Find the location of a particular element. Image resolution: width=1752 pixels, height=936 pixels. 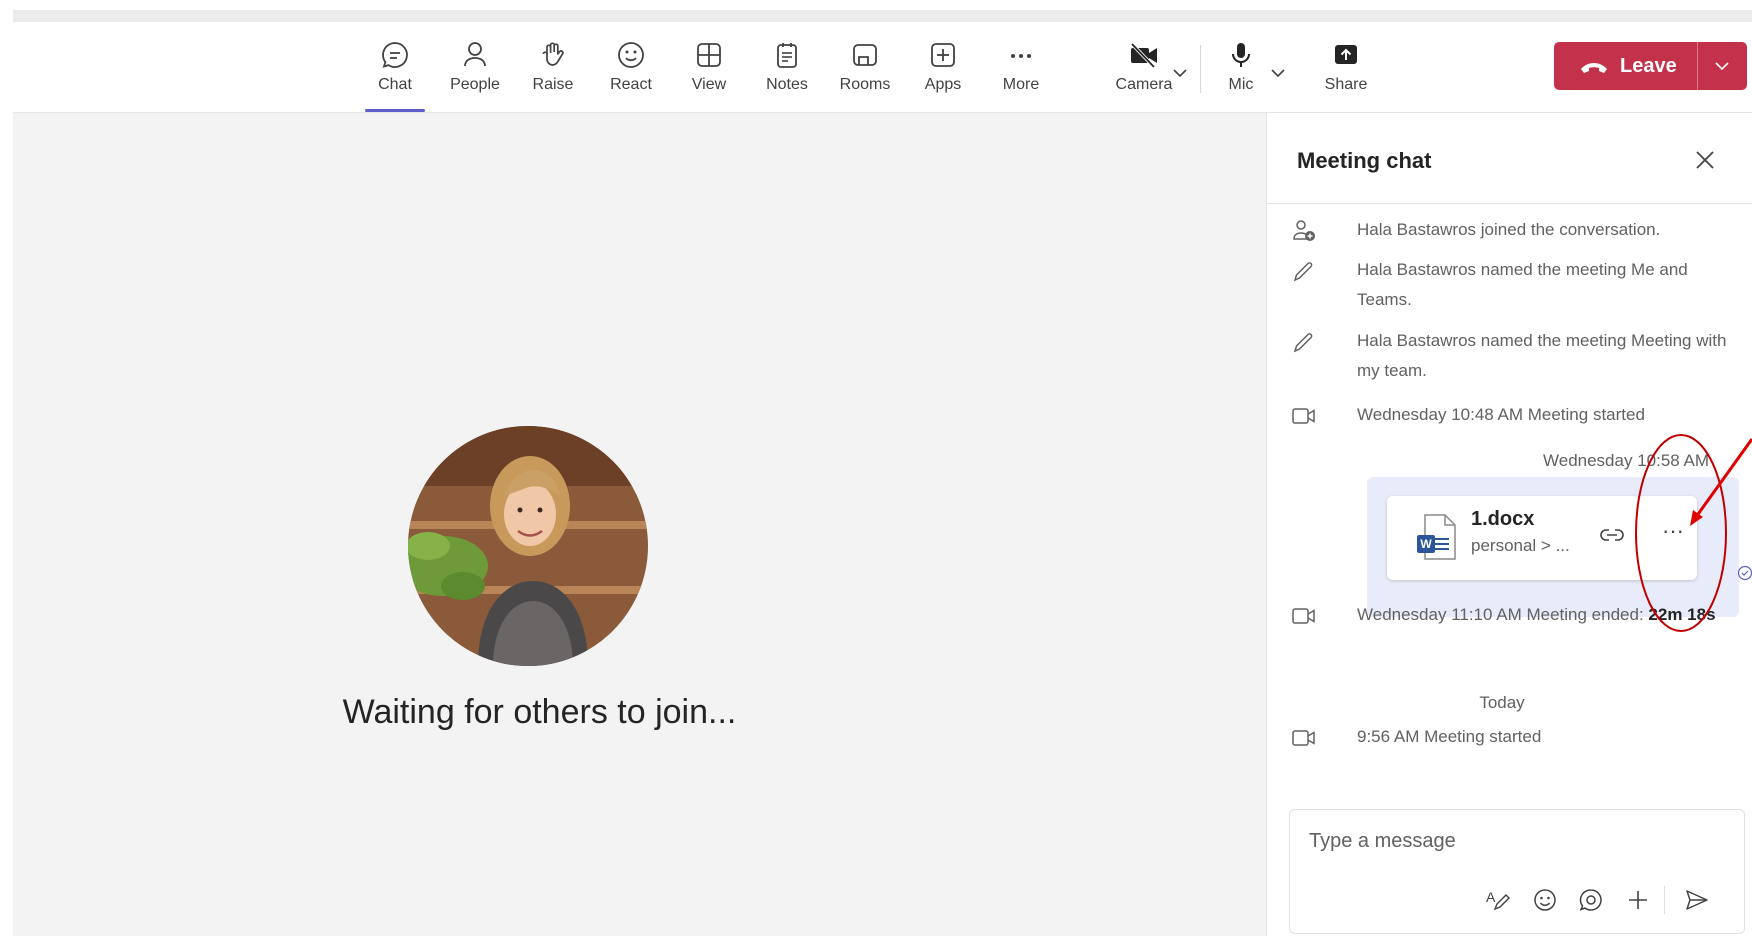

person-add-icon is located at coordinates (1304, 230).